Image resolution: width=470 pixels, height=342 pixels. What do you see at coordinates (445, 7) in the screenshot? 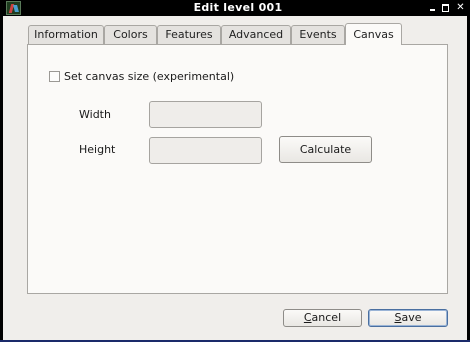
I see `maximize-icon` at bounding box center [445, 7].